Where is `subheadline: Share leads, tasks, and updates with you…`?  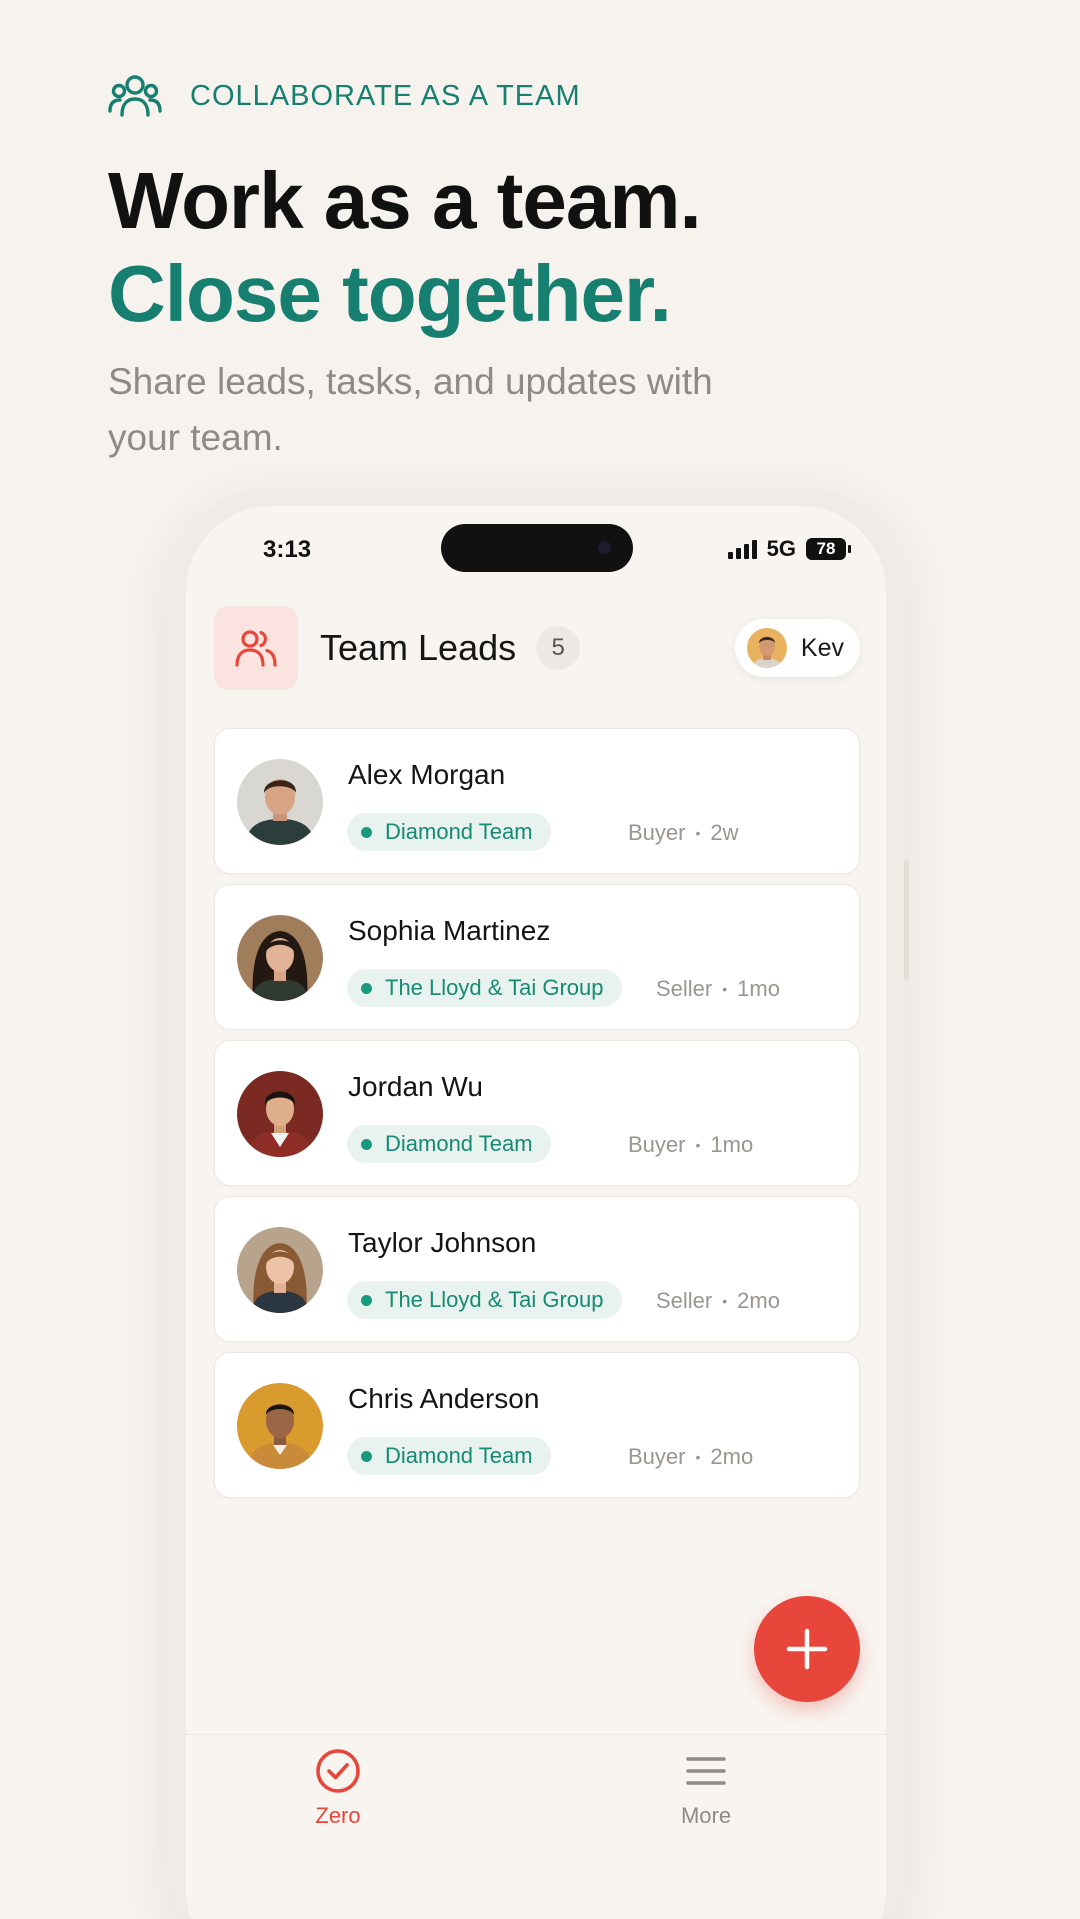 subheadline: Share leads, tasks, and updates with you… is located at coordinates (410, 409).